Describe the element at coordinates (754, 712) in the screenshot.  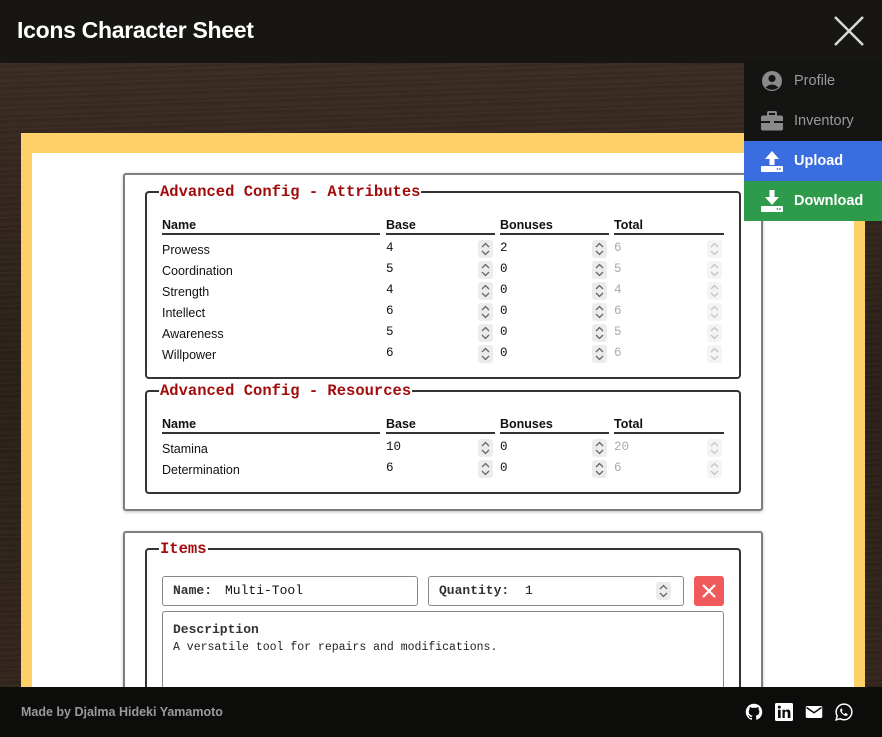
I see `github-icon` at that location.